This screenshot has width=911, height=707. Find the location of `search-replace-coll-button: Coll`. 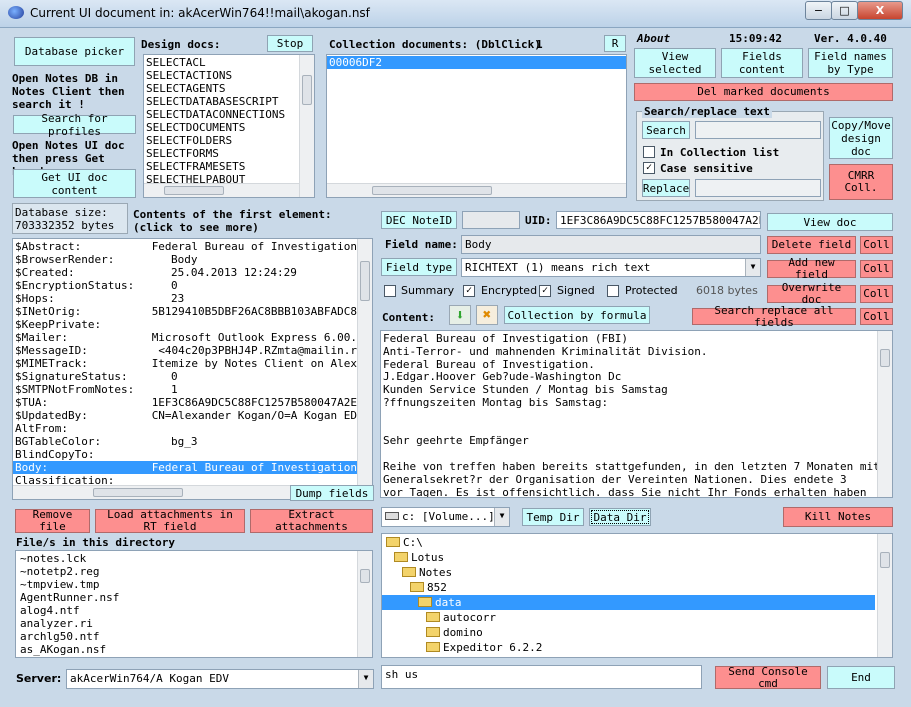

search-replace-coll-button: Coll is located at coordinates (876, 316).